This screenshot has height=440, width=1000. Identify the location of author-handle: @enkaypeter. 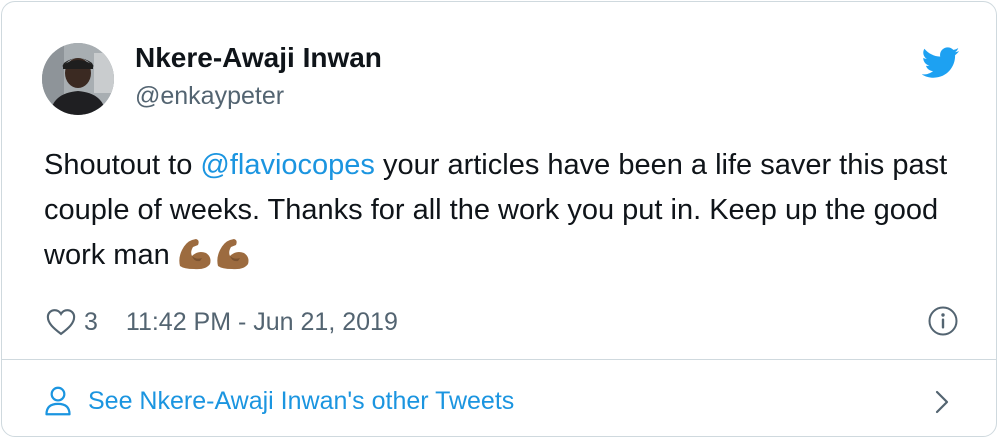
(209, 96).